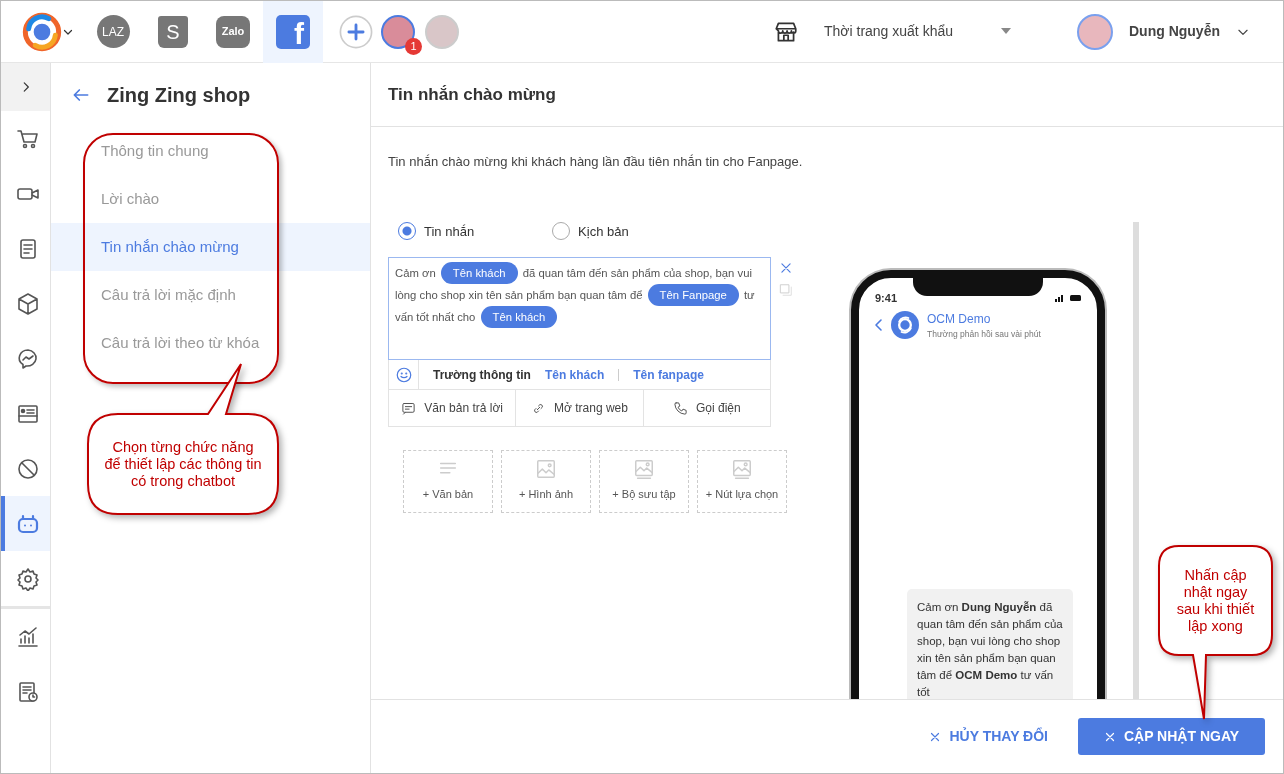  What do you see at coordinates (448, 481) in the screenshot?
I see `add-block-button: + Văn bản` at bounding box center [448, 481].